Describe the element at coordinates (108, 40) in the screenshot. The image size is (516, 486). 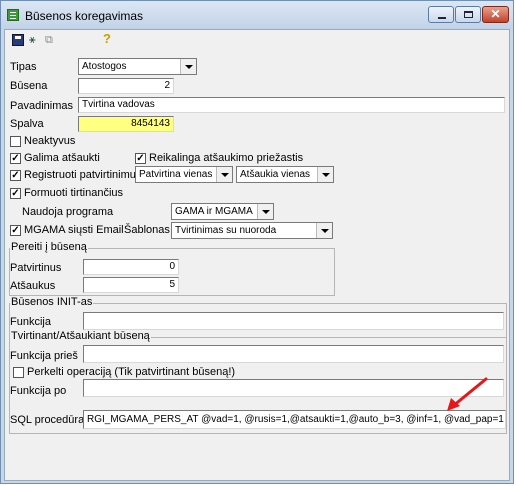
I see `help-icon: ?` at that location.